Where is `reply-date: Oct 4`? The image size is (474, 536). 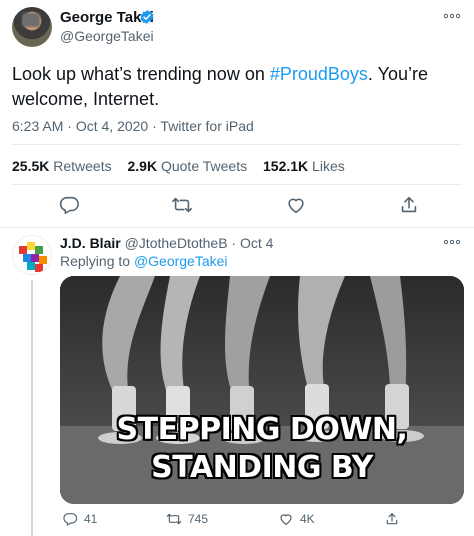 reply-date: Oct 4 is located at coordinates (256, 243).